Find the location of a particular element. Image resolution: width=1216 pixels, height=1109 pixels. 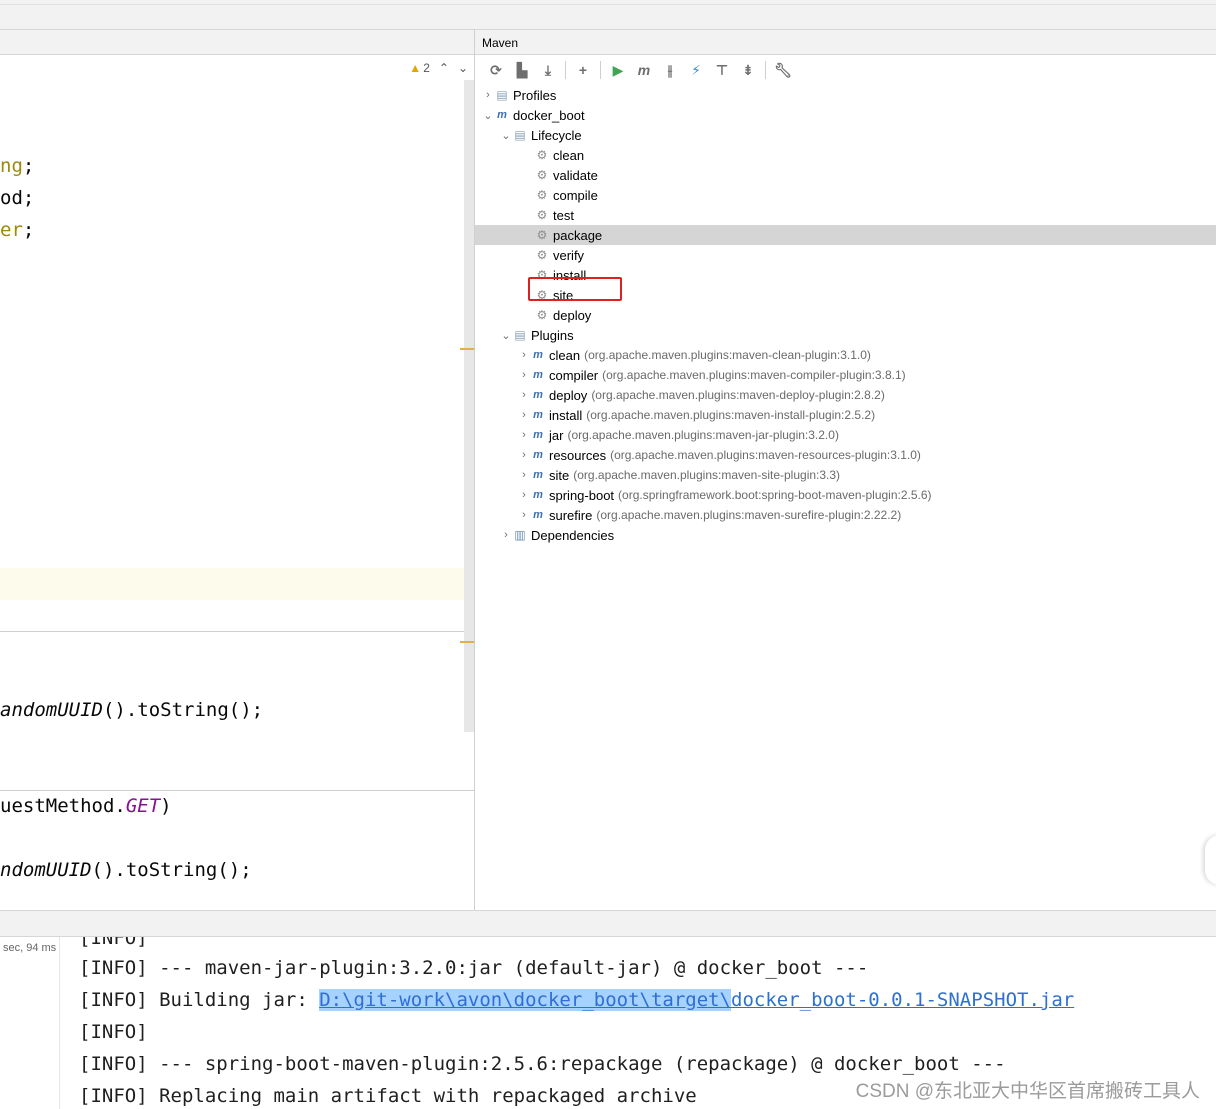

lifecycle-goal: ⚙ deploy is located at coordinates (845, 315).